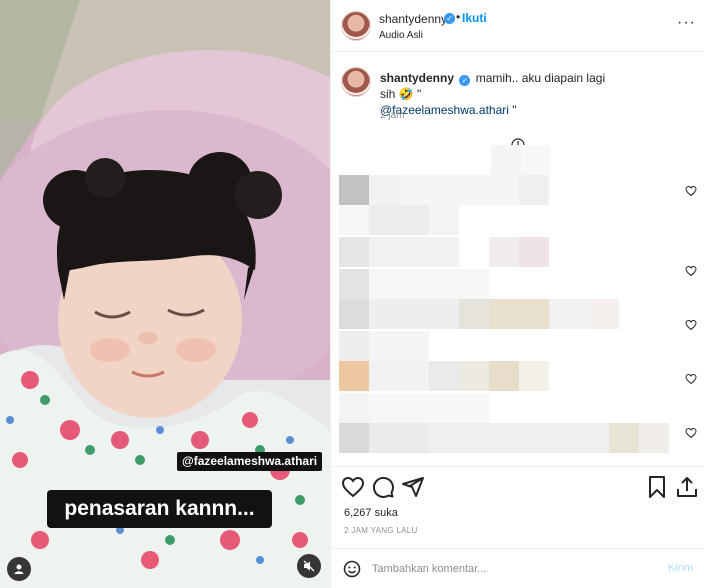 Image resolution: width=704 pixels, height=588 pixels. What do you see at coordinates (686, 23) in the screenshot?
I see `more-icon: ···` at bounding box center [686, 23].